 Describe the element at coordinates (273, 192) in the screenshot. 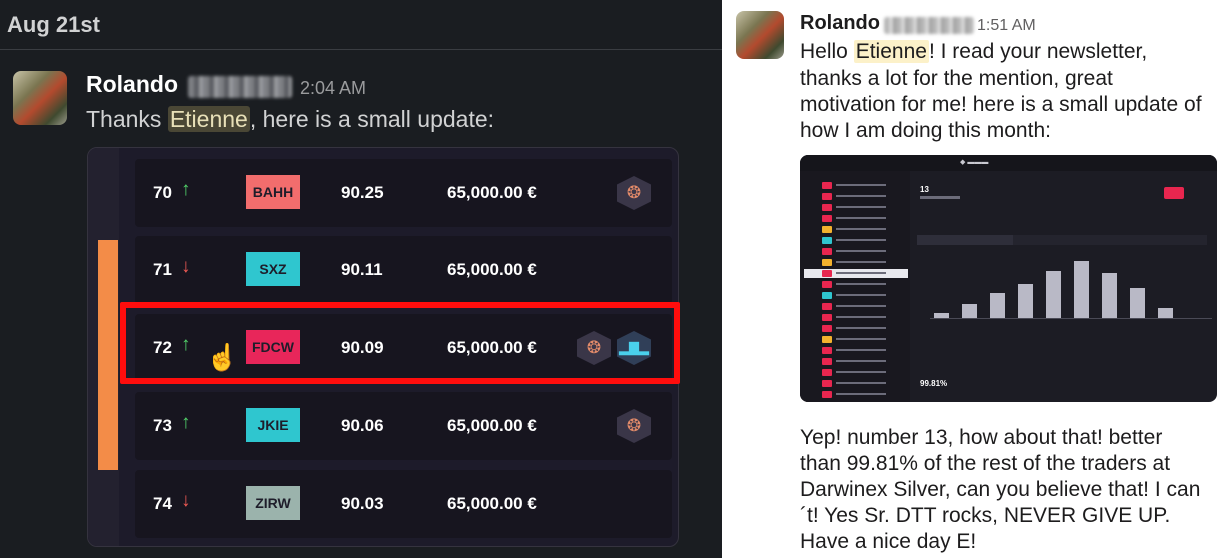

I see `ticker-badge: BAHH` at that location.